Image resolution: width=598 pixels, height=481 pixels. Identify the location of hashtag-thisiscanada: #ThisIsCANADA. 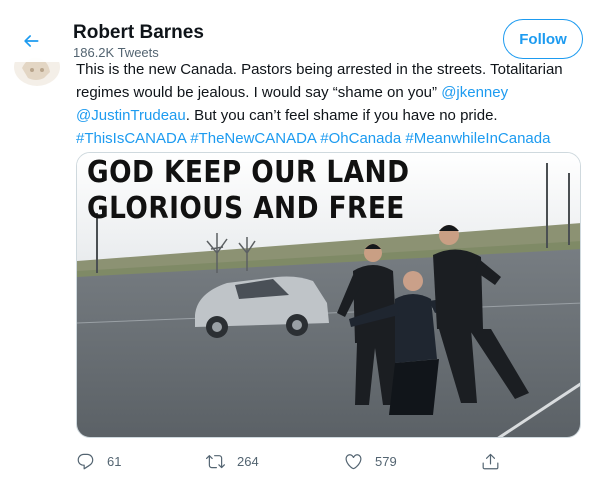
(131, 138).